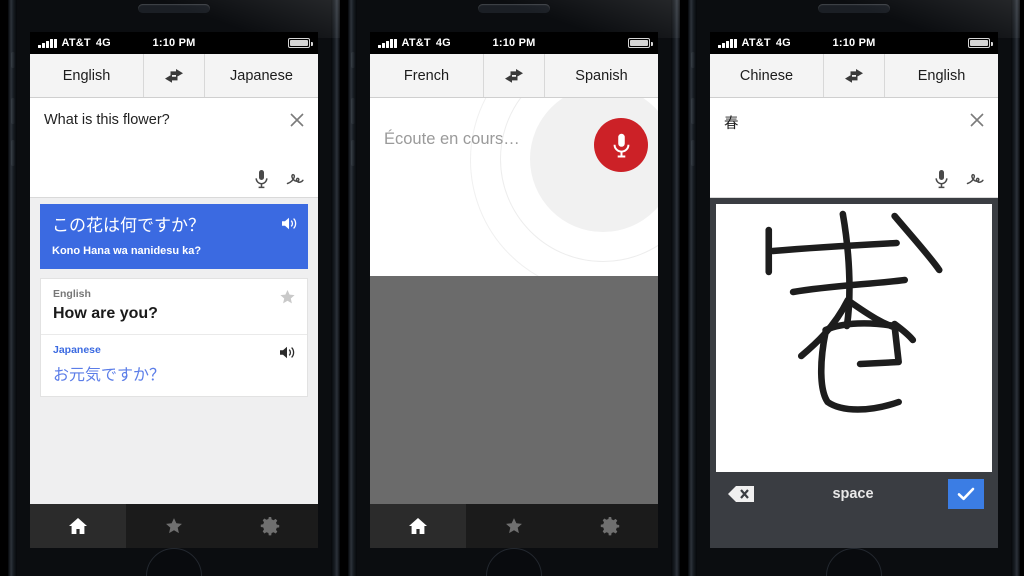  I want to click on source-language-button: Chinese, so click(766, 75).